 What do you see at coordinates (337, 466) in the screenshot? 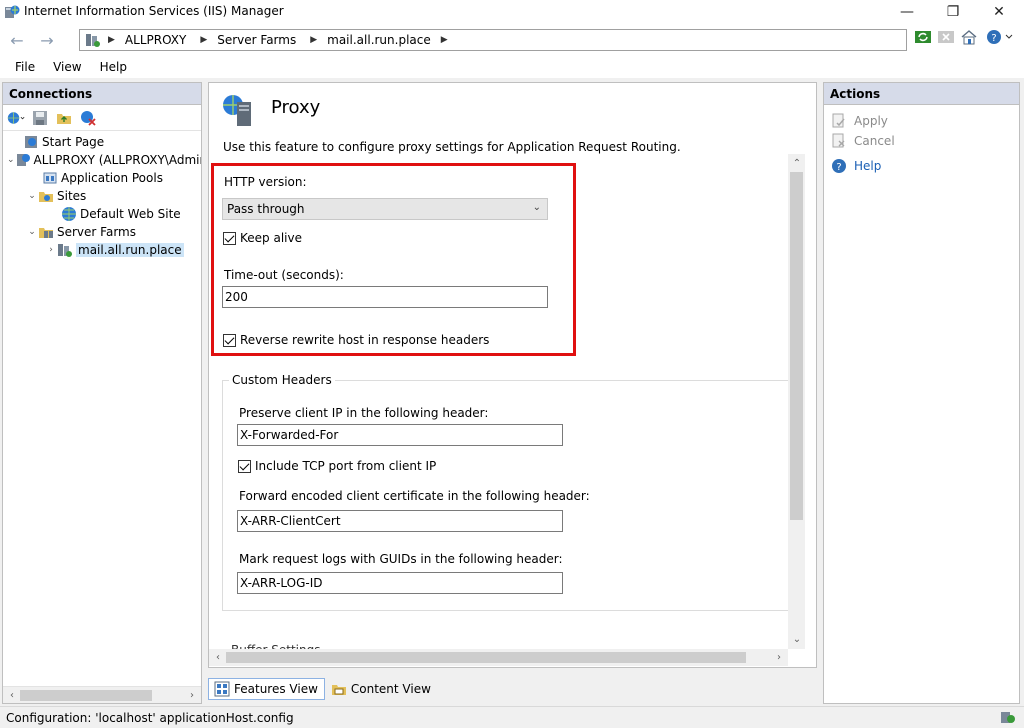
I see `include-tcp-port-checkbox: Include TCP port from client IP` at bounding box center [337, 466].